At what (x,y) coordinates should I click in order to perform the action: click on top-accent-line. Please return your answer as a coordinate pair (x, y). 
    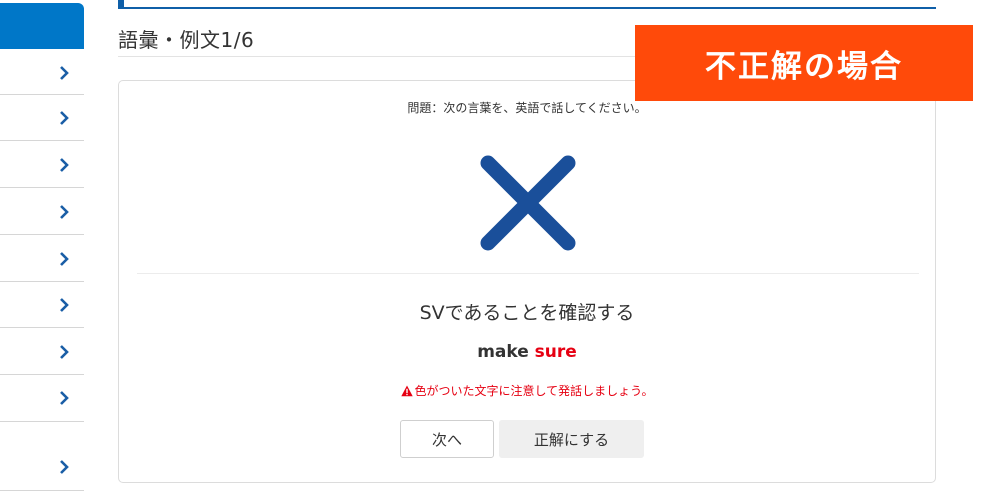
    Looking at the image, I should click on (530, 8).